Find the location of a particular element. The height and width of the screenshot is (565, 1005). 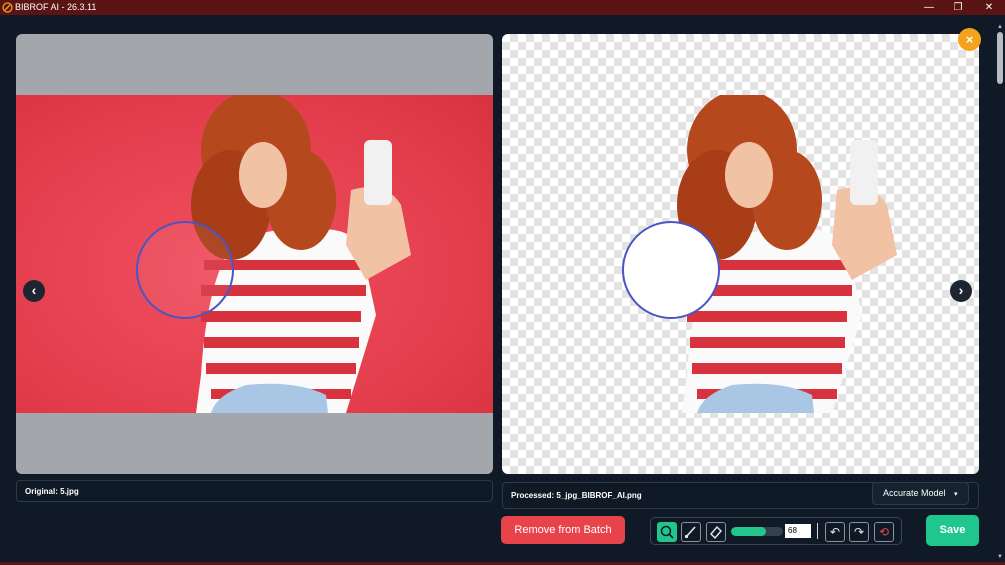

edit-toolbar: 68 ↶ ↷ ⟲ is located at coordinates (776, 531).